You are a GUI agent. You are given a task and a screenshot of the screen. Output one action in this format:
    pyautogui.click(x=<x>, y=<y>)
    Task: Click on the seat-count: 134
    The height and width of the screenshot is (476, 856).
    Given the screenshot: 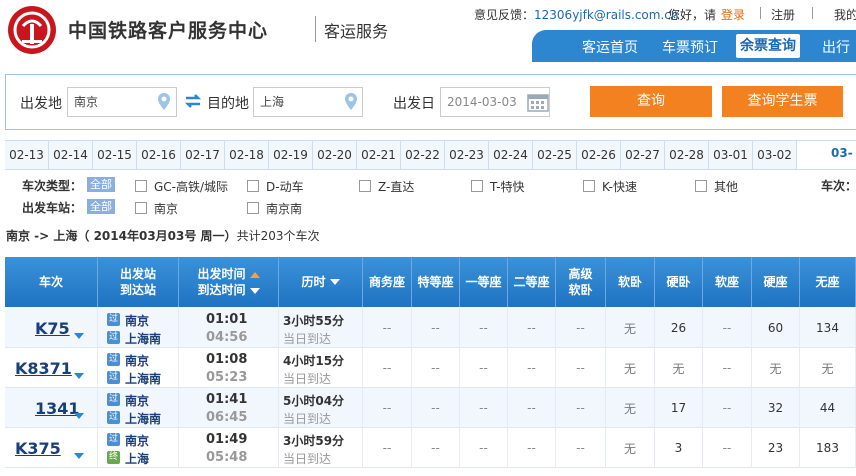 What is the action you would take?
    pyautogui.click(x=828, y=328)
    